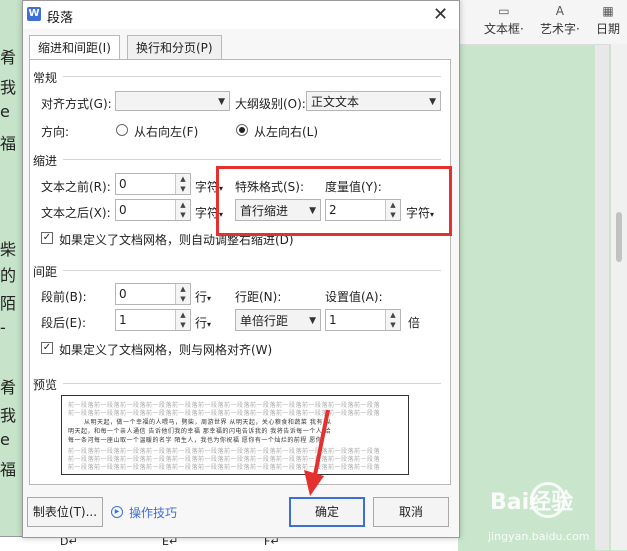  What do you see at coordinates (532, 502) in the screenshot?
I see `watermark-text: Bai经验` at bounding box center [532, 502].